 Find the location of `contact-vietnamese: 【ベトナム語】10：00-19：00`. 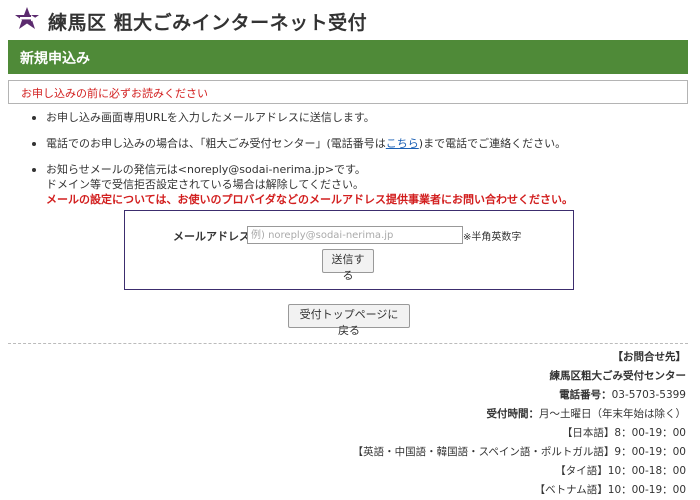

contact-vietnamese: 【ベトナム語】10：00-19：00 is located at coordinates (610, 490).